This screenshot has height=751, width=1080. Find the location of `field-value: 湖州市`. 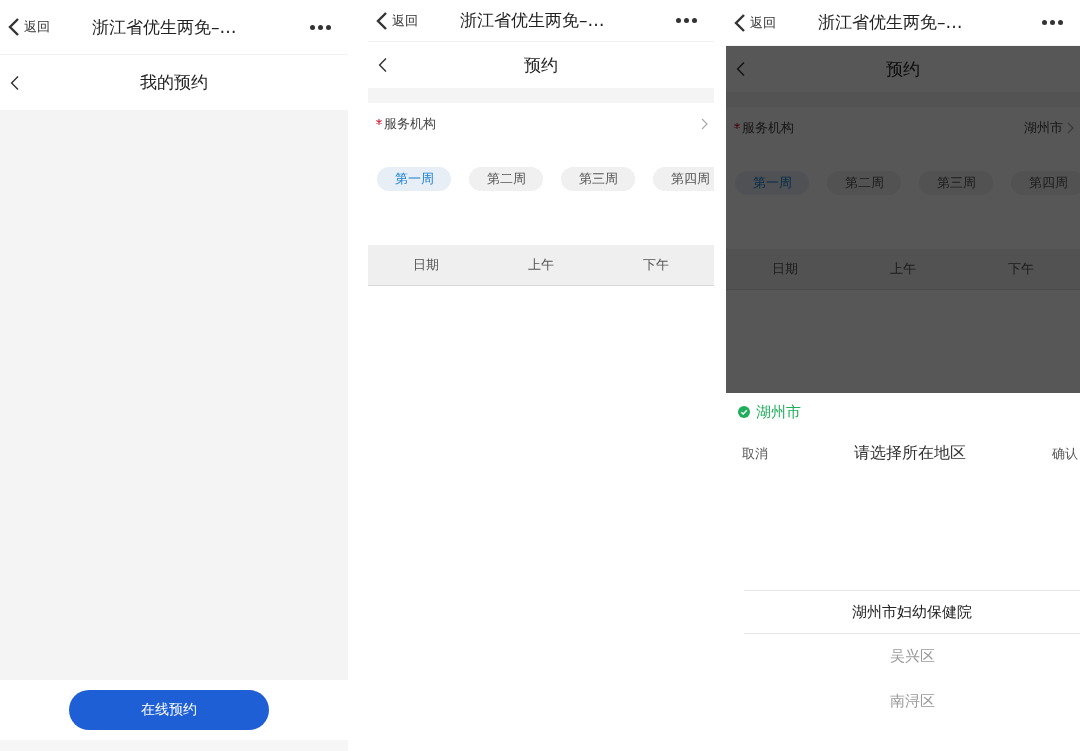

field-value: 湖州市 is located at coordinates (1043, 128).